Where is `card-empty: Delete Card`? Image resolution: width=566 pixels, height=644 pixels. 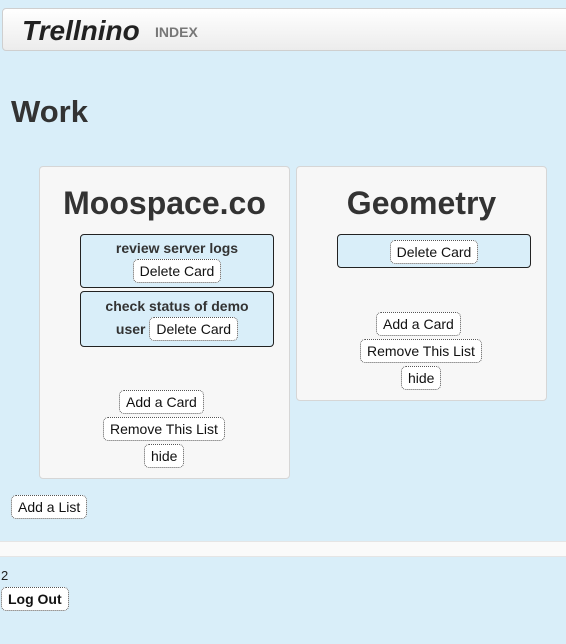 card-empty: Delete Card is located at coordinates (434, 251).